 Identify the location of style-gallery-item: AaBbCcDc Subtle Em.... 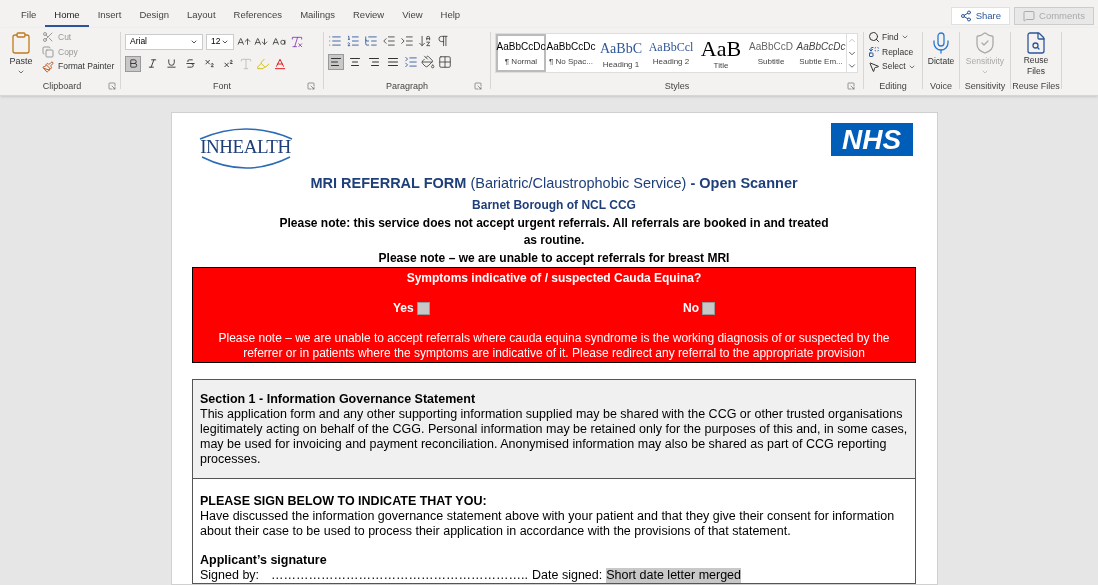
(821, 52).